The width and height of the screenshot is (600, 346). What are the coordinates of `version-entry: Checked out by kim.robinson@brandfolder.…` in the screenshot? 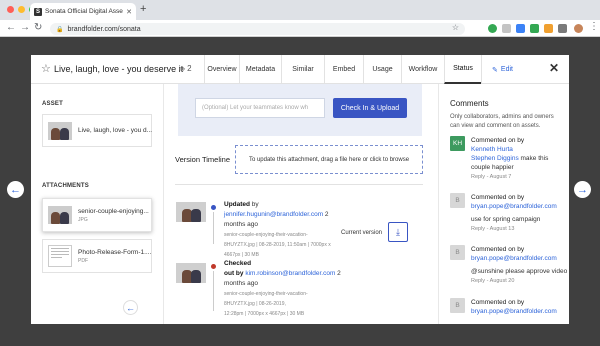 It's located at (294, 289).